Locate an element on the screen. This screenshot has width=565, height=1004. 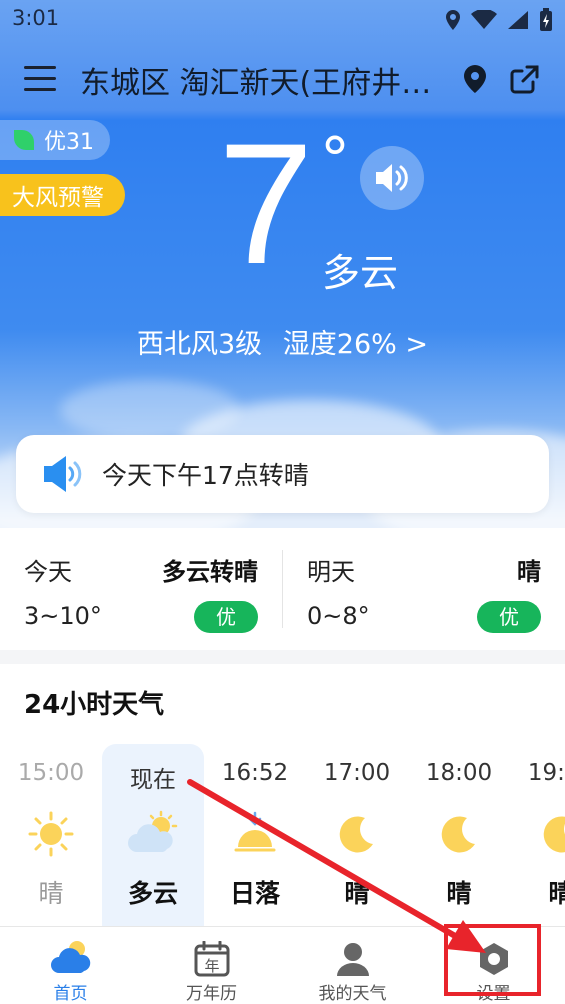
forecast-tomorrow-label: 明天 is located at coordinates (331, 572).